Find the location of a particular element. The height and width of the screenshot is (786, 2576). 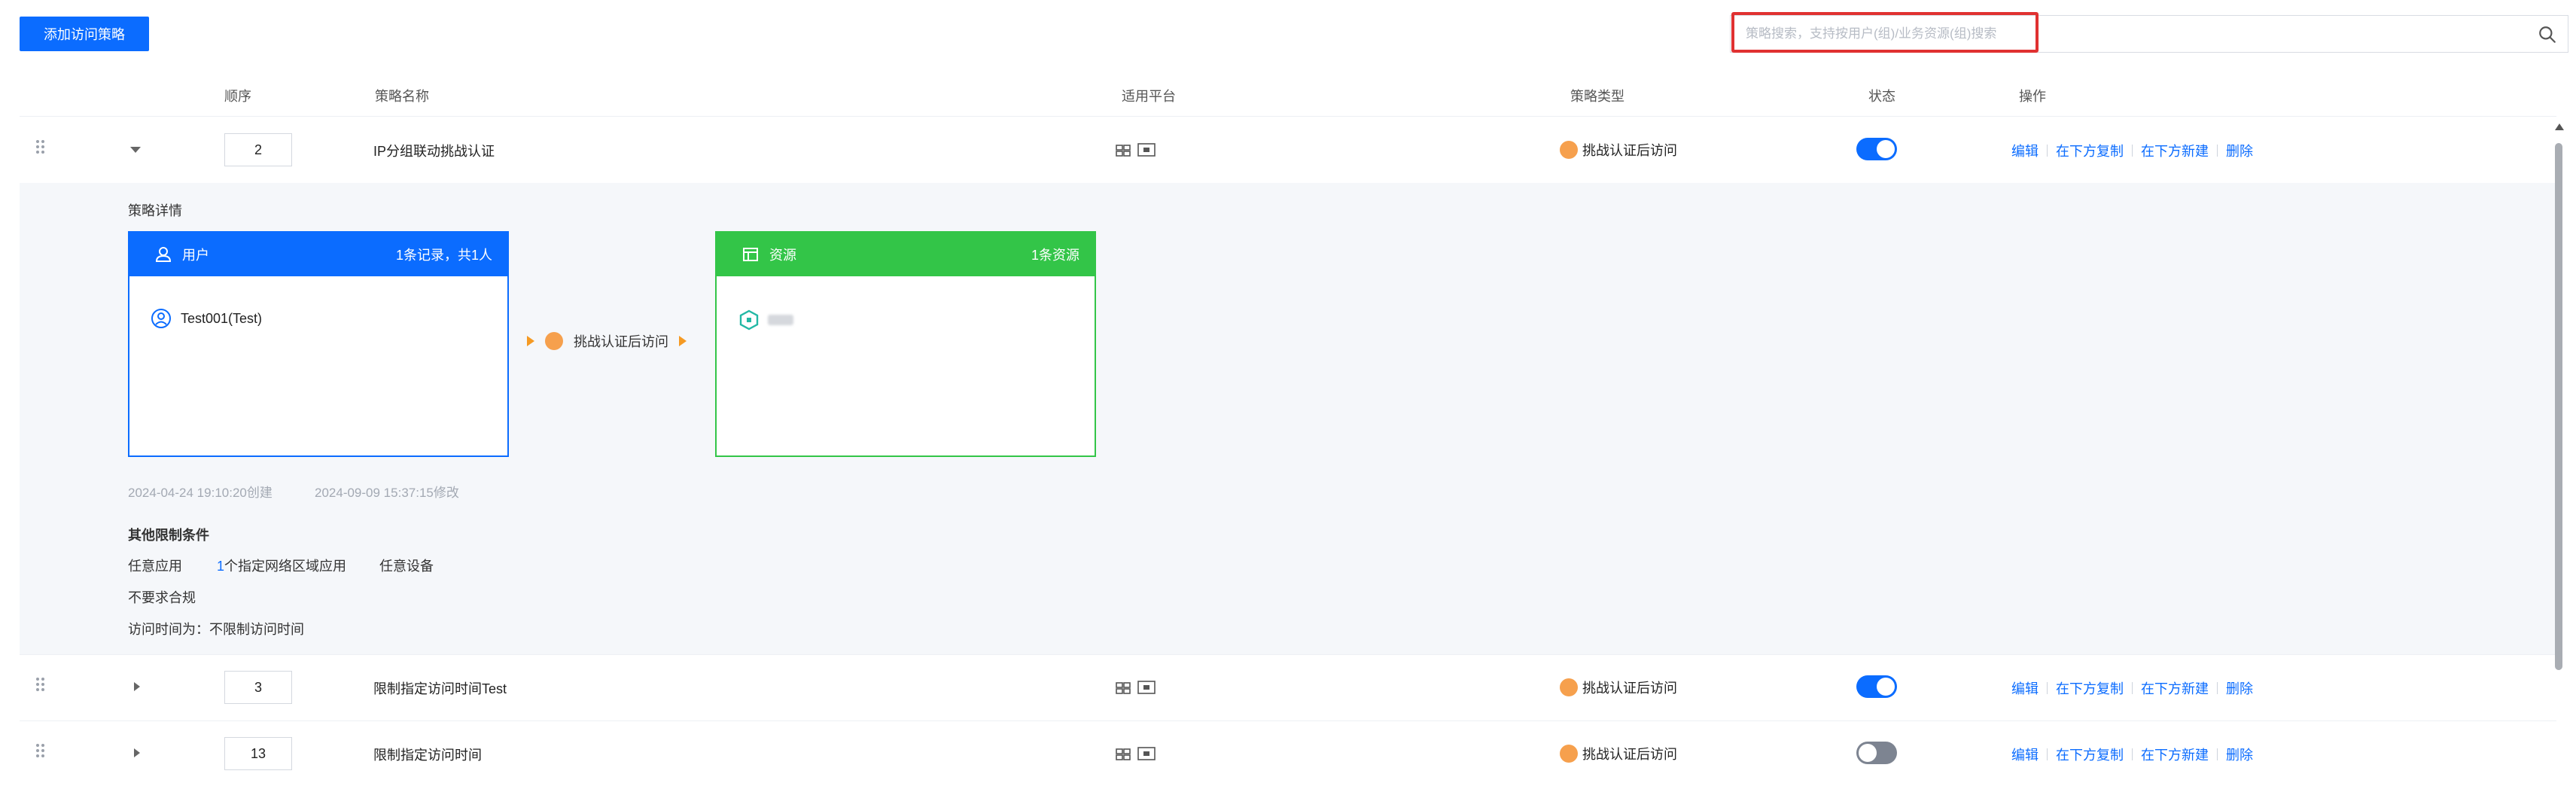

condition-device: 任意设备 is located at coordinates (406, 566).